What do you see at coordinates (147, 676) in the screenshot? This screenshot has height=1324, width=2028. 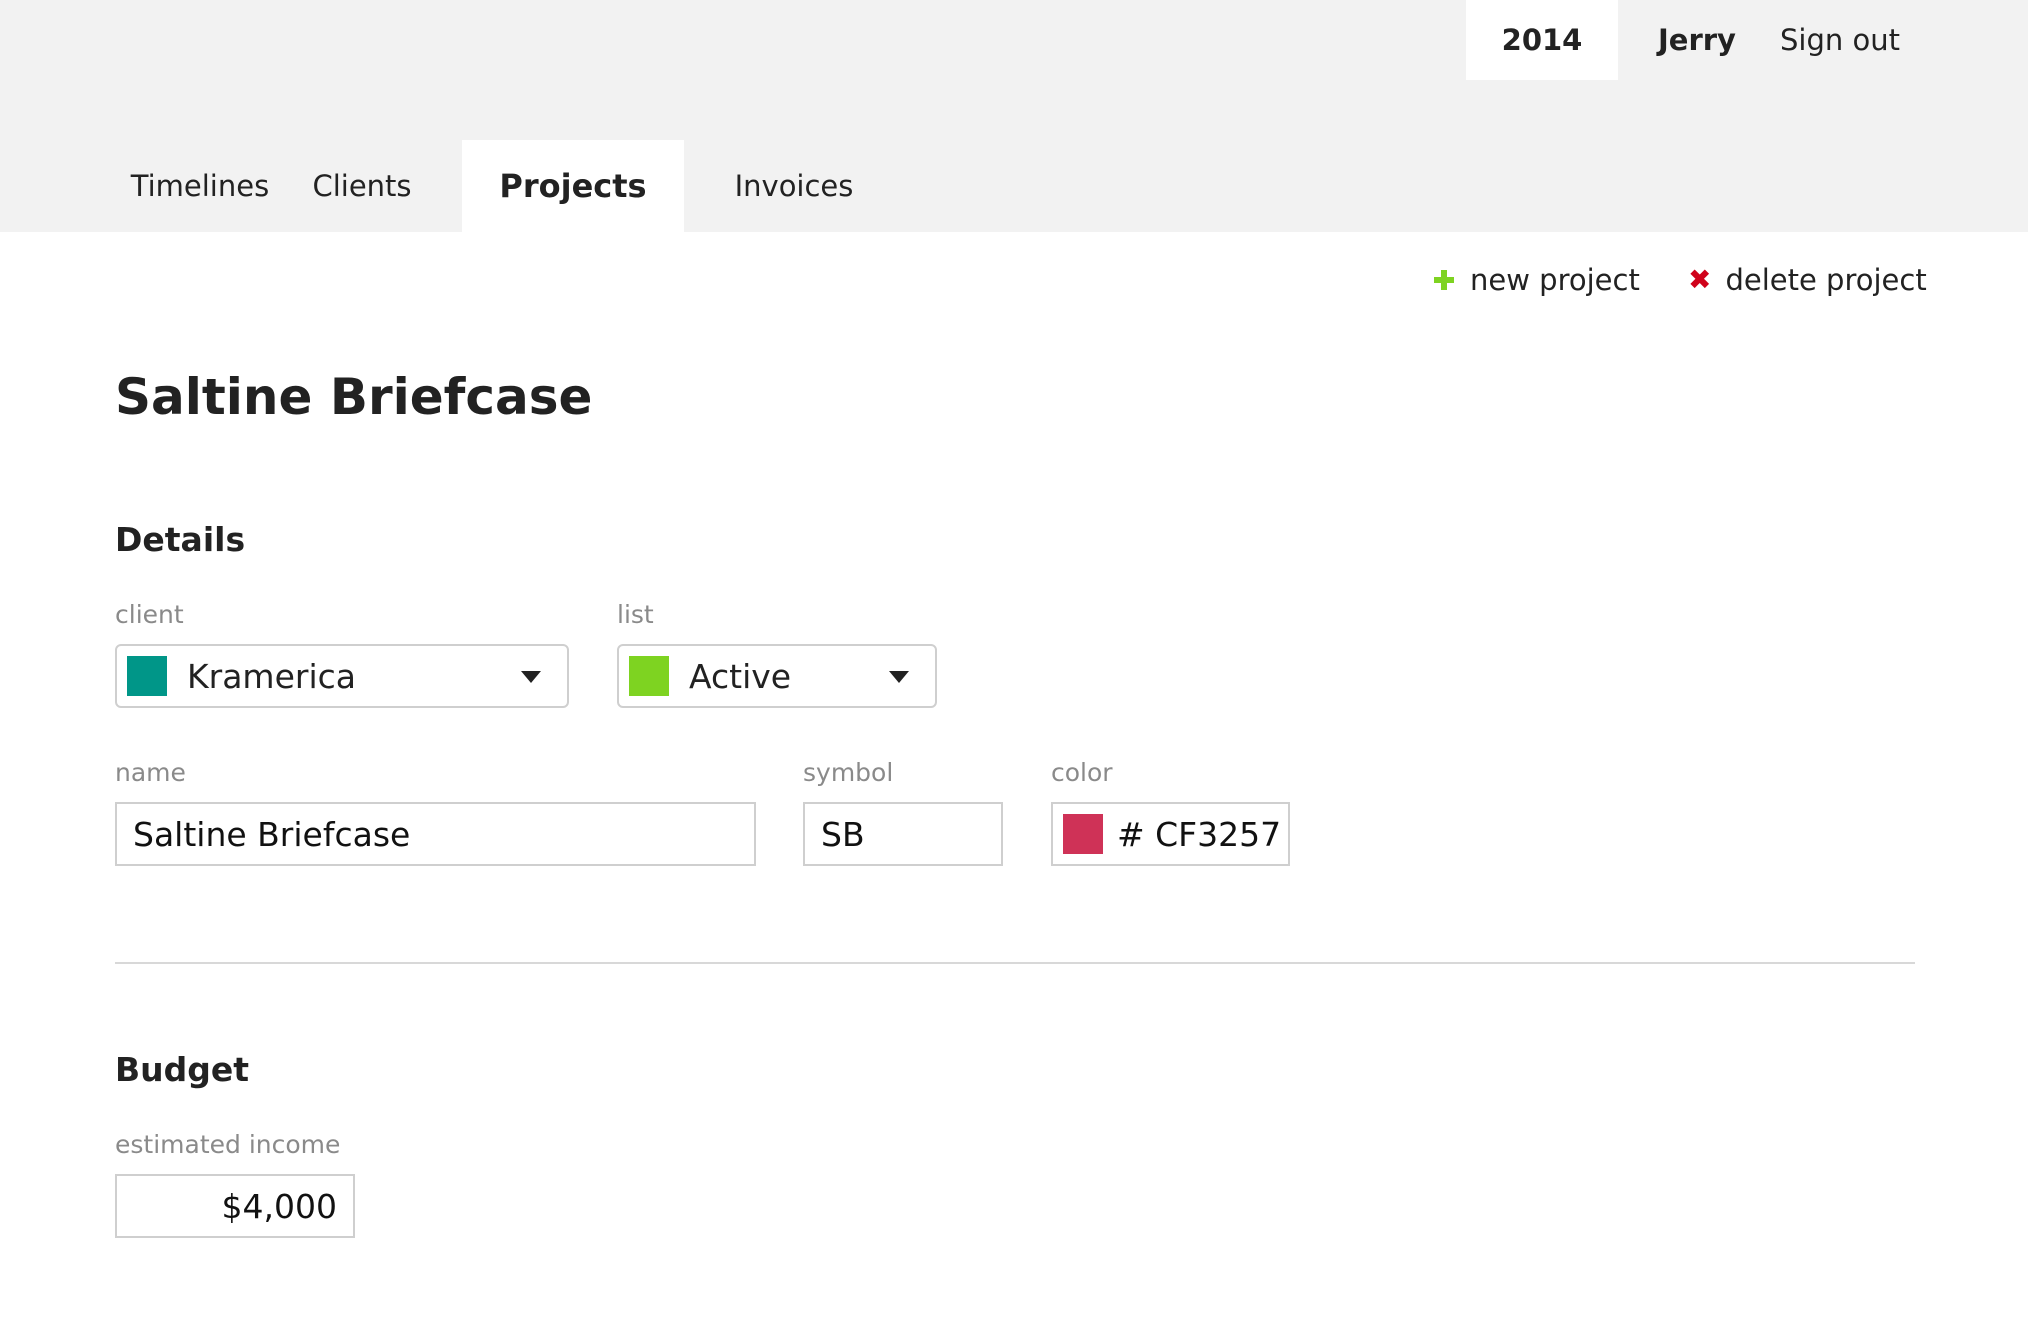 I see `client-color-swatch` at bounding box center [147, 676].